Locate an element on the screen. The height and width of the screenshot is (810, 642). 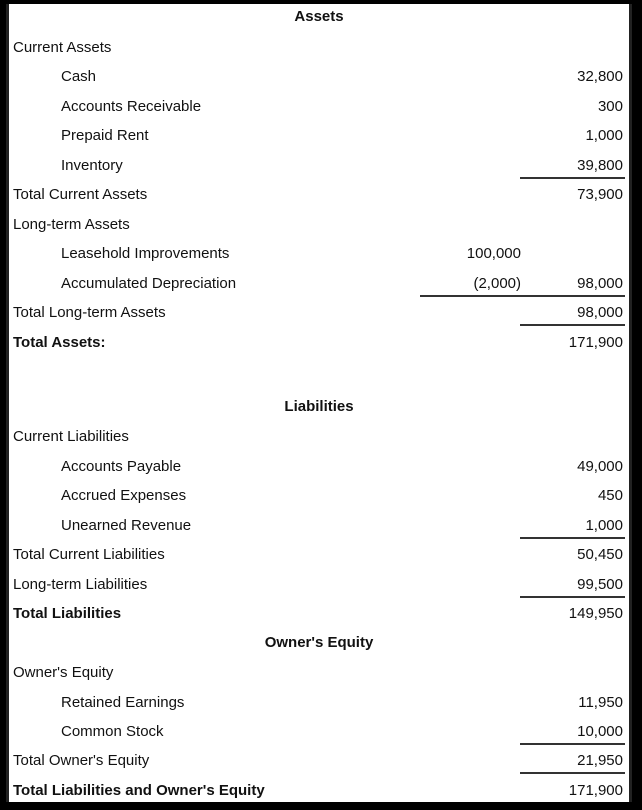
row-label: Accrued Expenses is located at coordinates (124, 495).